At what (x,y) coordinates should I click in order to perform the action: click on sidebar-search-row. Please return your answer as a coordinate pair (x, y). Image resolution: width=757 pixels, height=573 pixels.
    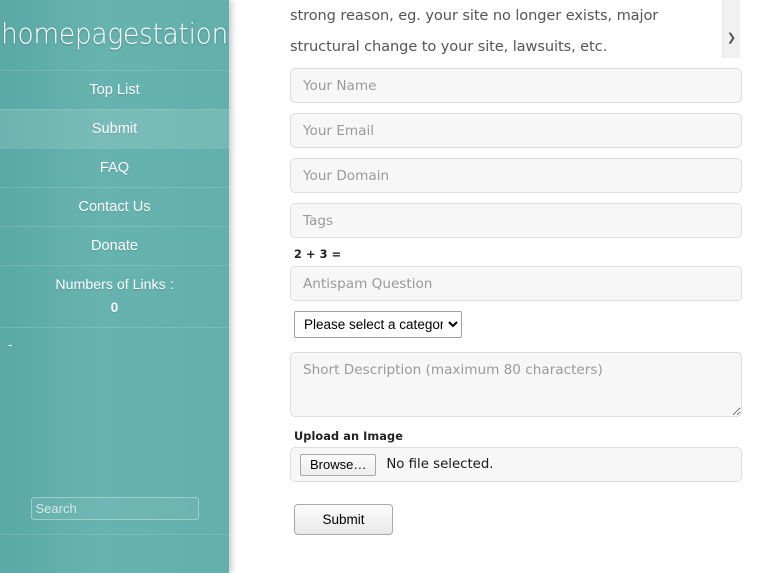
    Looking at the image, I should click on (114, 512).